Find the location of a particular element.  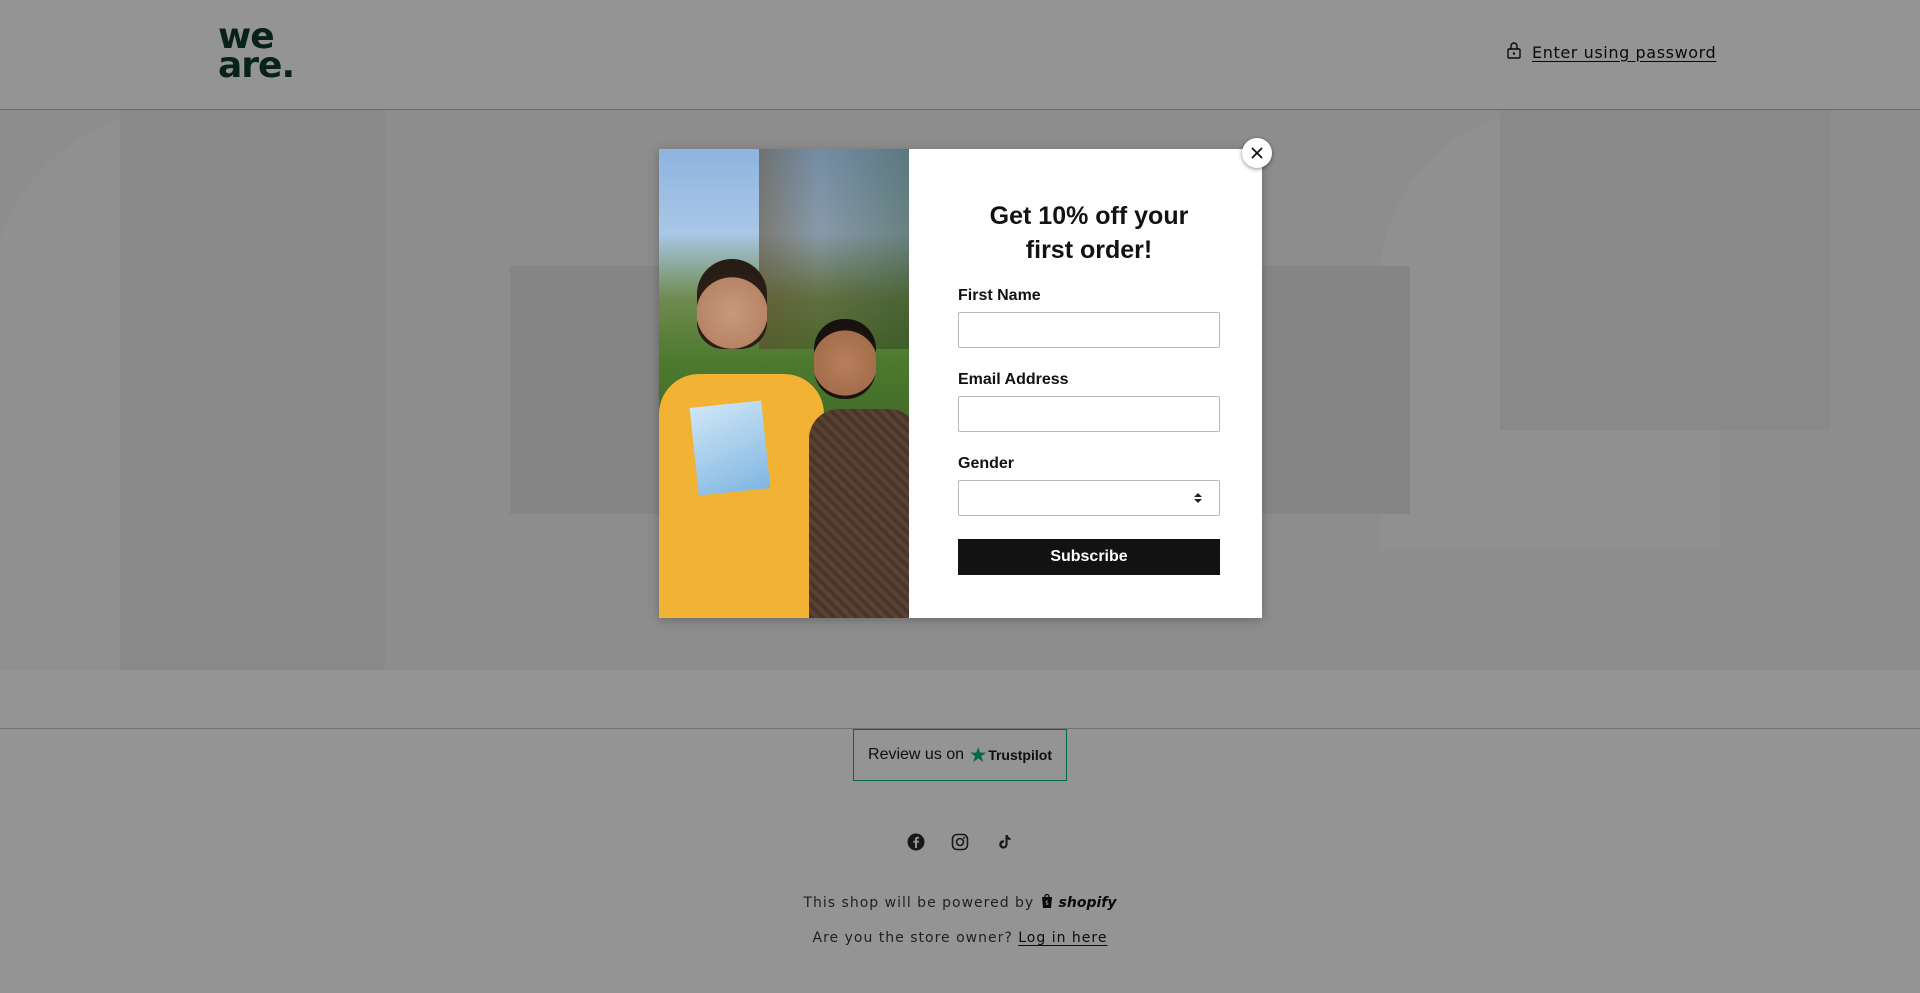

image-shirt-print is located at coordinates (730, 448).